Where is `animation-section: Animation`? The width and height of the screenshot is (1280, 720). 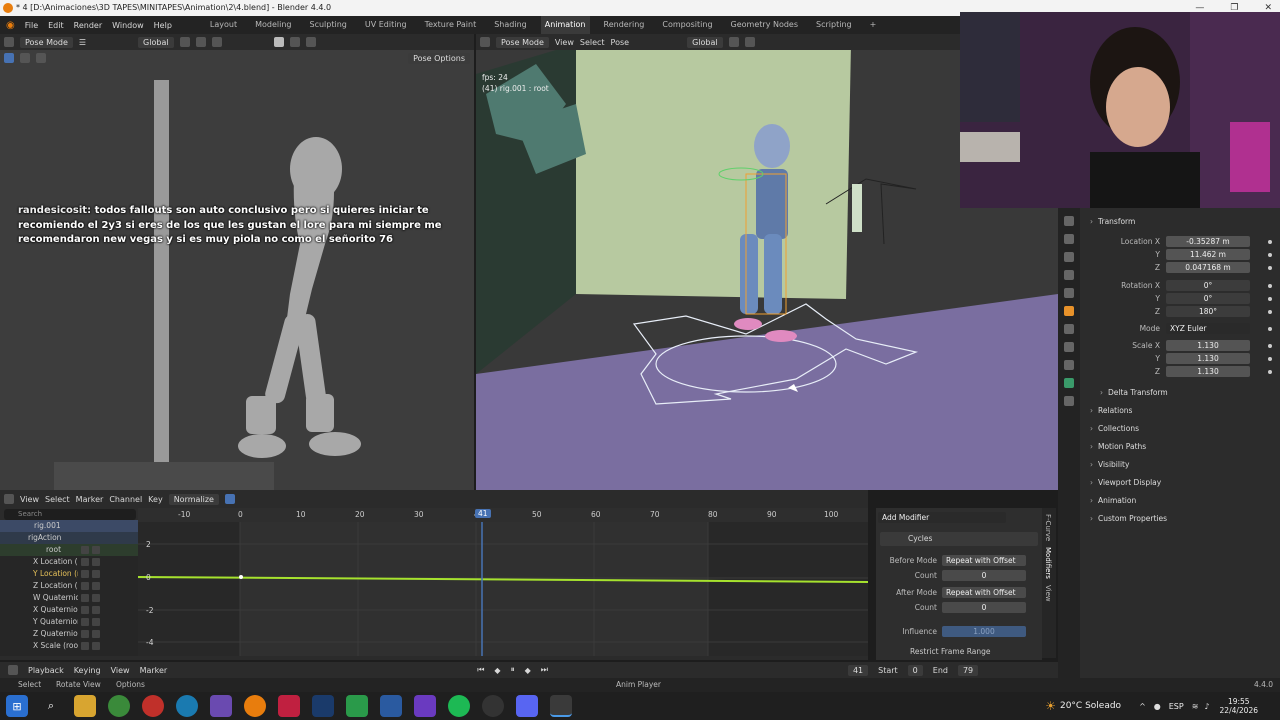
animation-section: Animation is located at coordinates (1113, 500).